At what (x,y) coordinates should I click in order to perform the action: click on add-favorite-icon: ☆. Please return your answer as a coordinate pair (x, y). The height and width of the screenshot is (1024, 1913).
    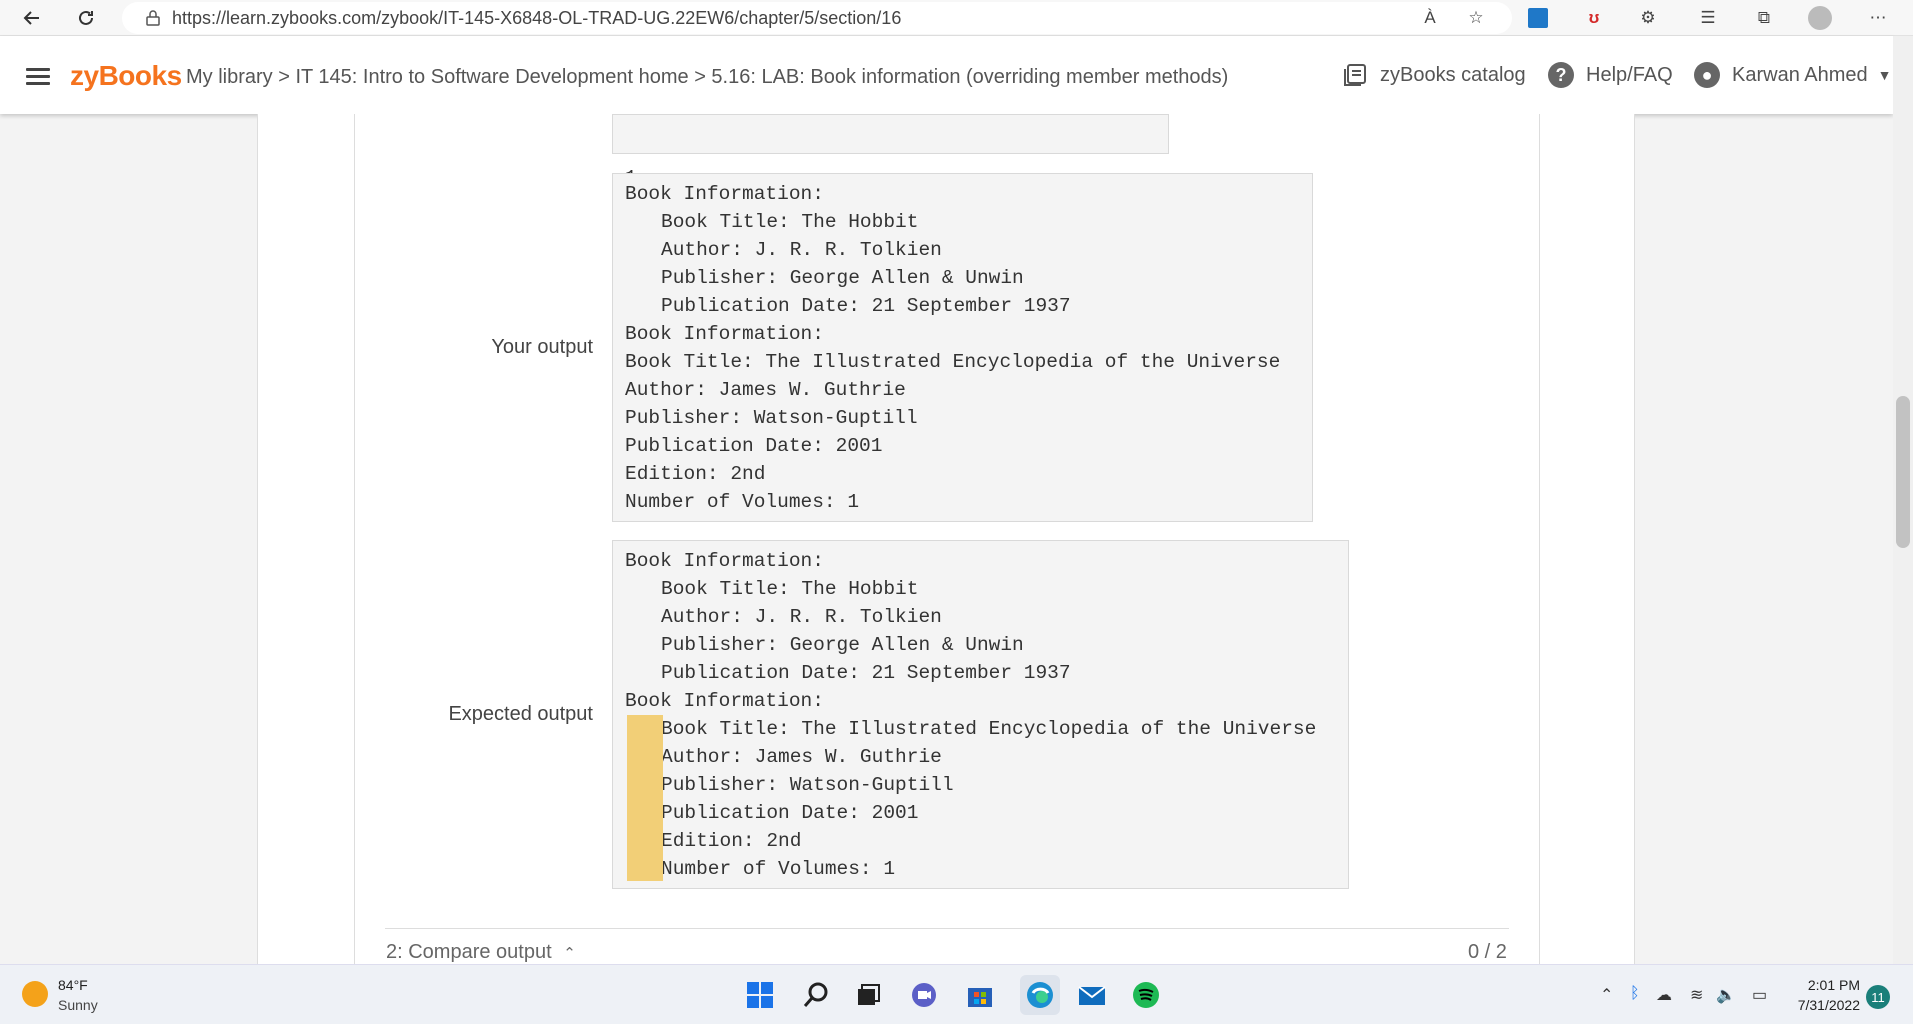
    Looking at the image, I should click on (1476, 18).